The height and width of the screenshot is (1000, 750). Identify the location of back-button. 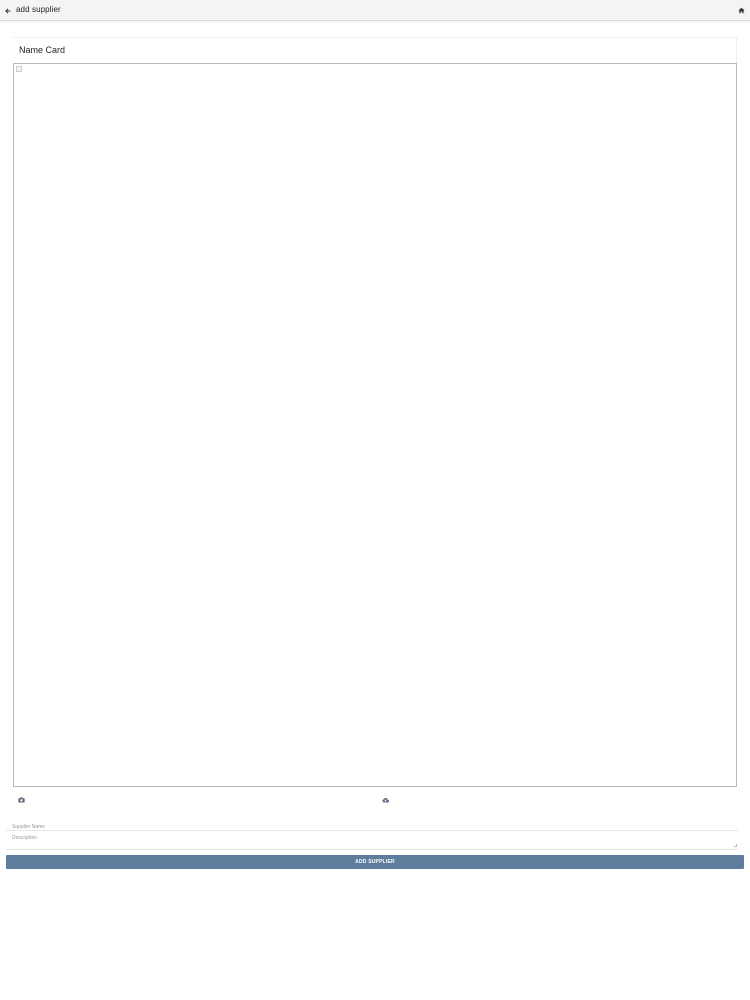
(8, 10).